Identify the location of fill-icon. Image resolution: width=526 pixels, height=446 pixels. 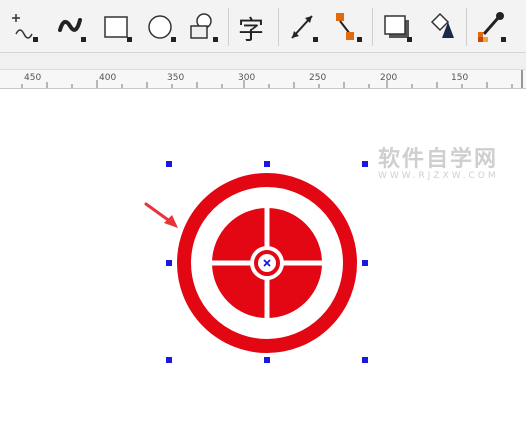
(441, 26).